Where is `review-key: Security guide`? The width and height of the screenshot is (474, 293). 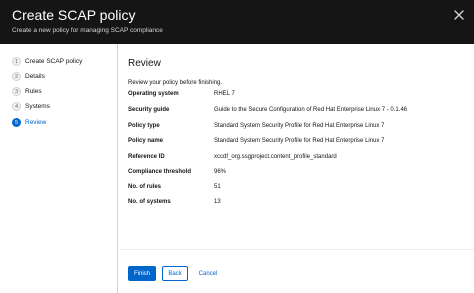 review-key: Security guide is located at coordinates (149, 110).